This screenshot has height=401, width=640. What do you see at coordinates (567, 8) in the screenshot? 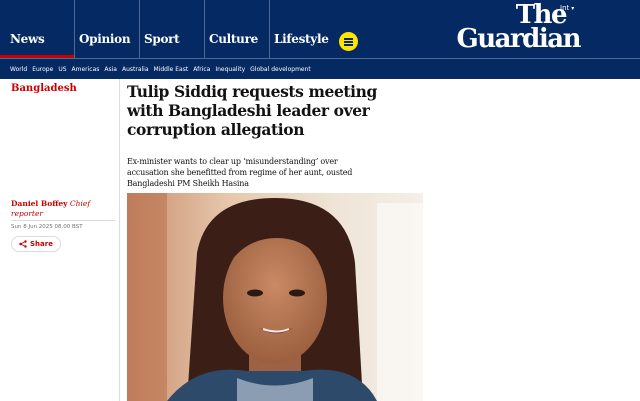
I see `edition-switcher: Int` at bounding box center [567, 8].